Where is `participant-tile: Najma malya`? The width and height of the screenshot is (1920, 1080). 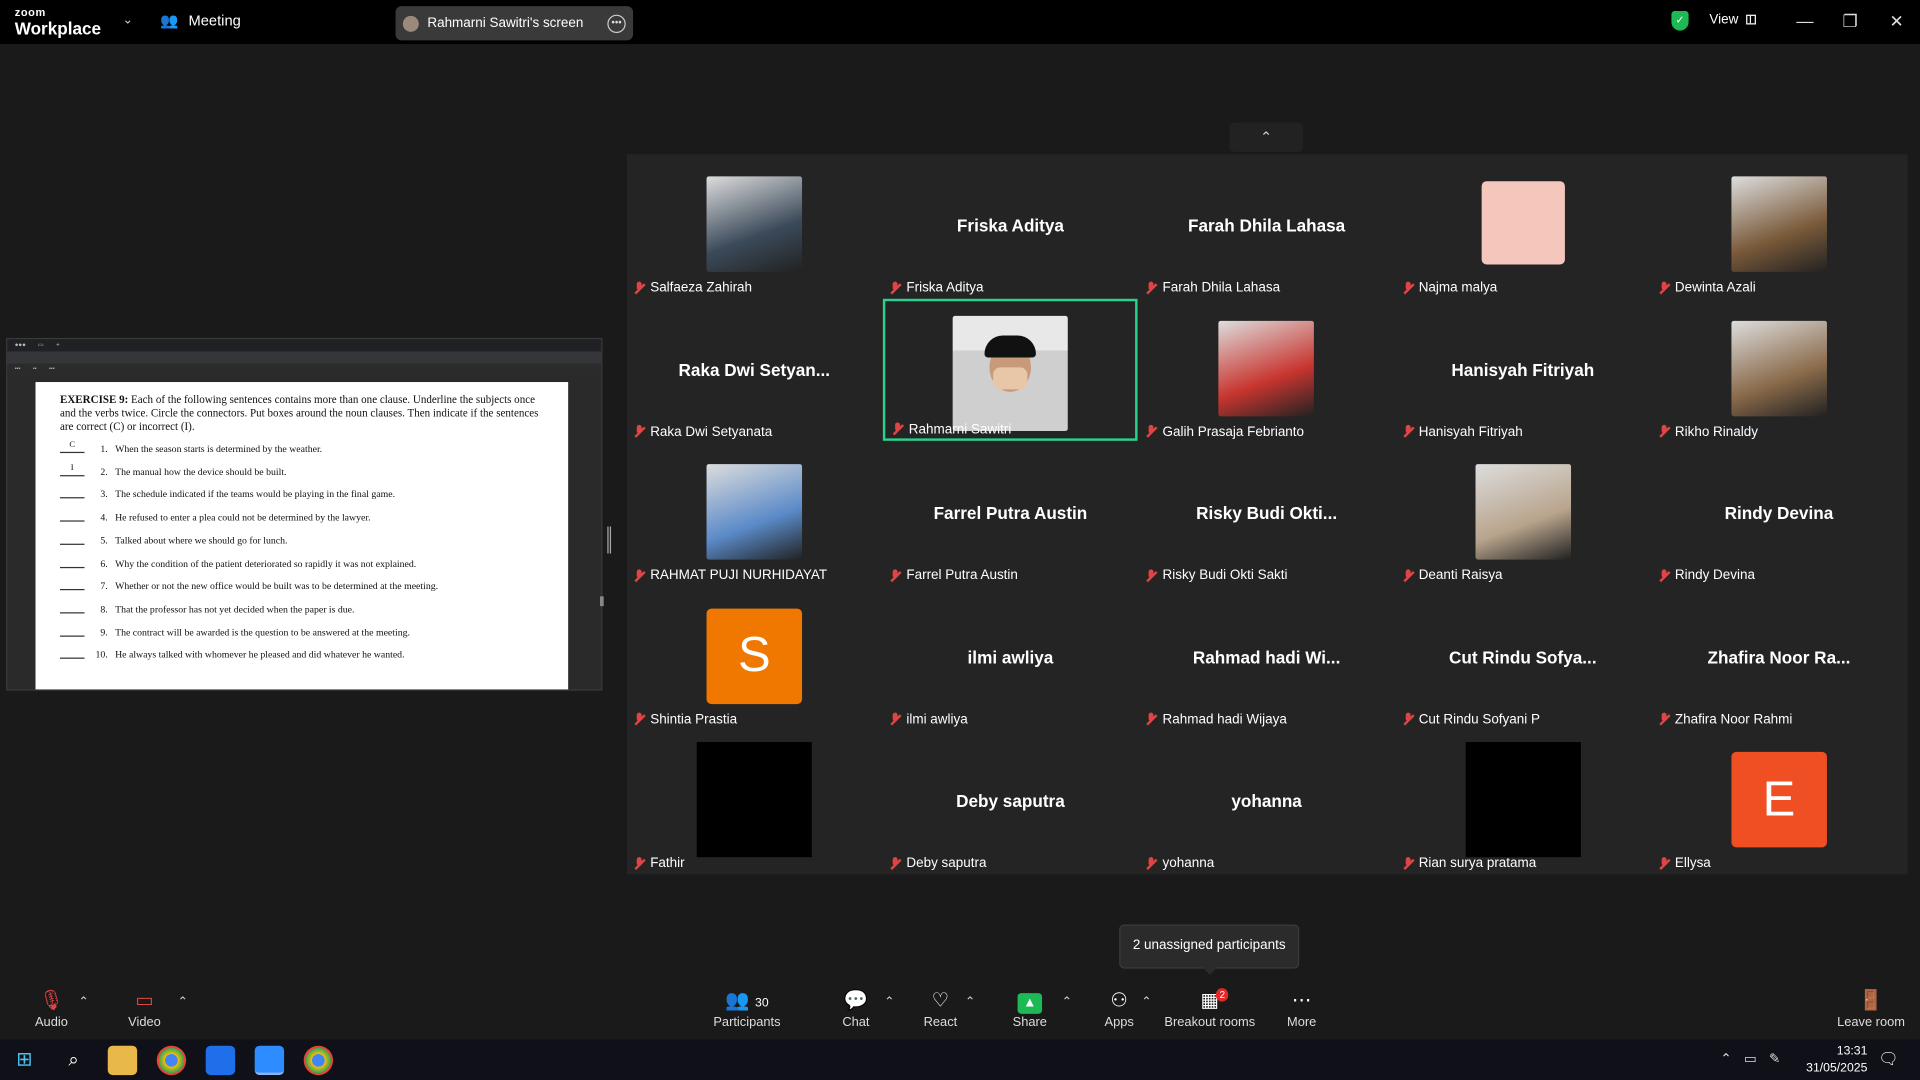
participant-tile: Najma malya is located at coordinates (1523, 225).